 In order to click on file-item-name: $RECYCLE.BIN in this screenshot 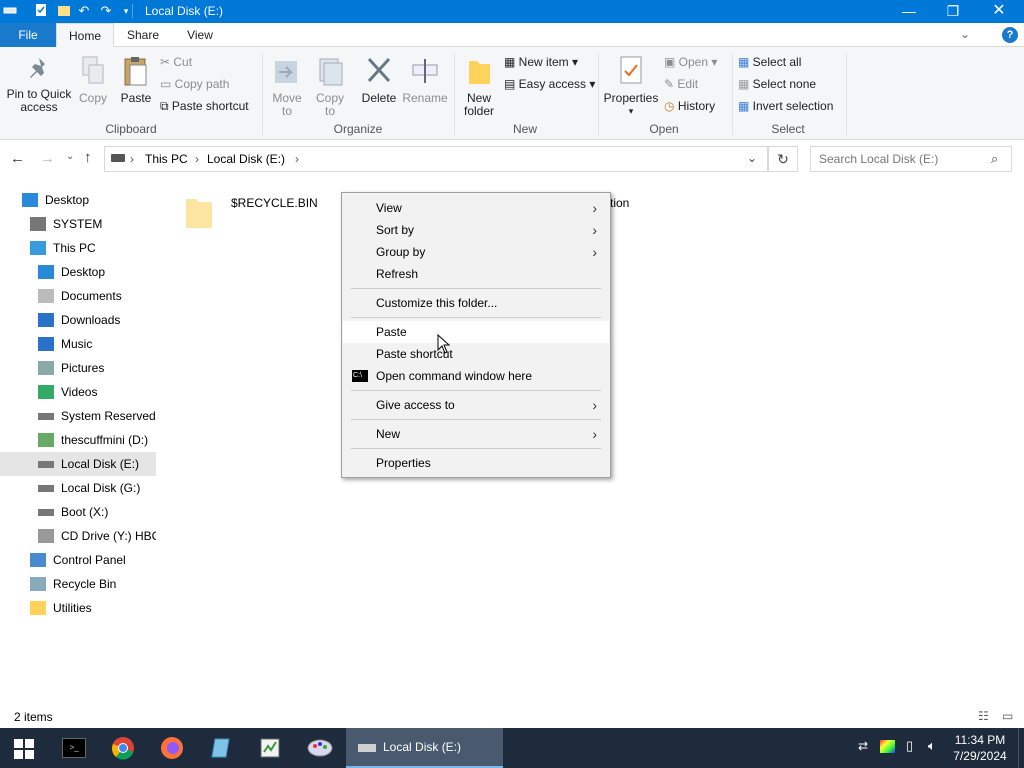, I will do `click(274, 203)`.